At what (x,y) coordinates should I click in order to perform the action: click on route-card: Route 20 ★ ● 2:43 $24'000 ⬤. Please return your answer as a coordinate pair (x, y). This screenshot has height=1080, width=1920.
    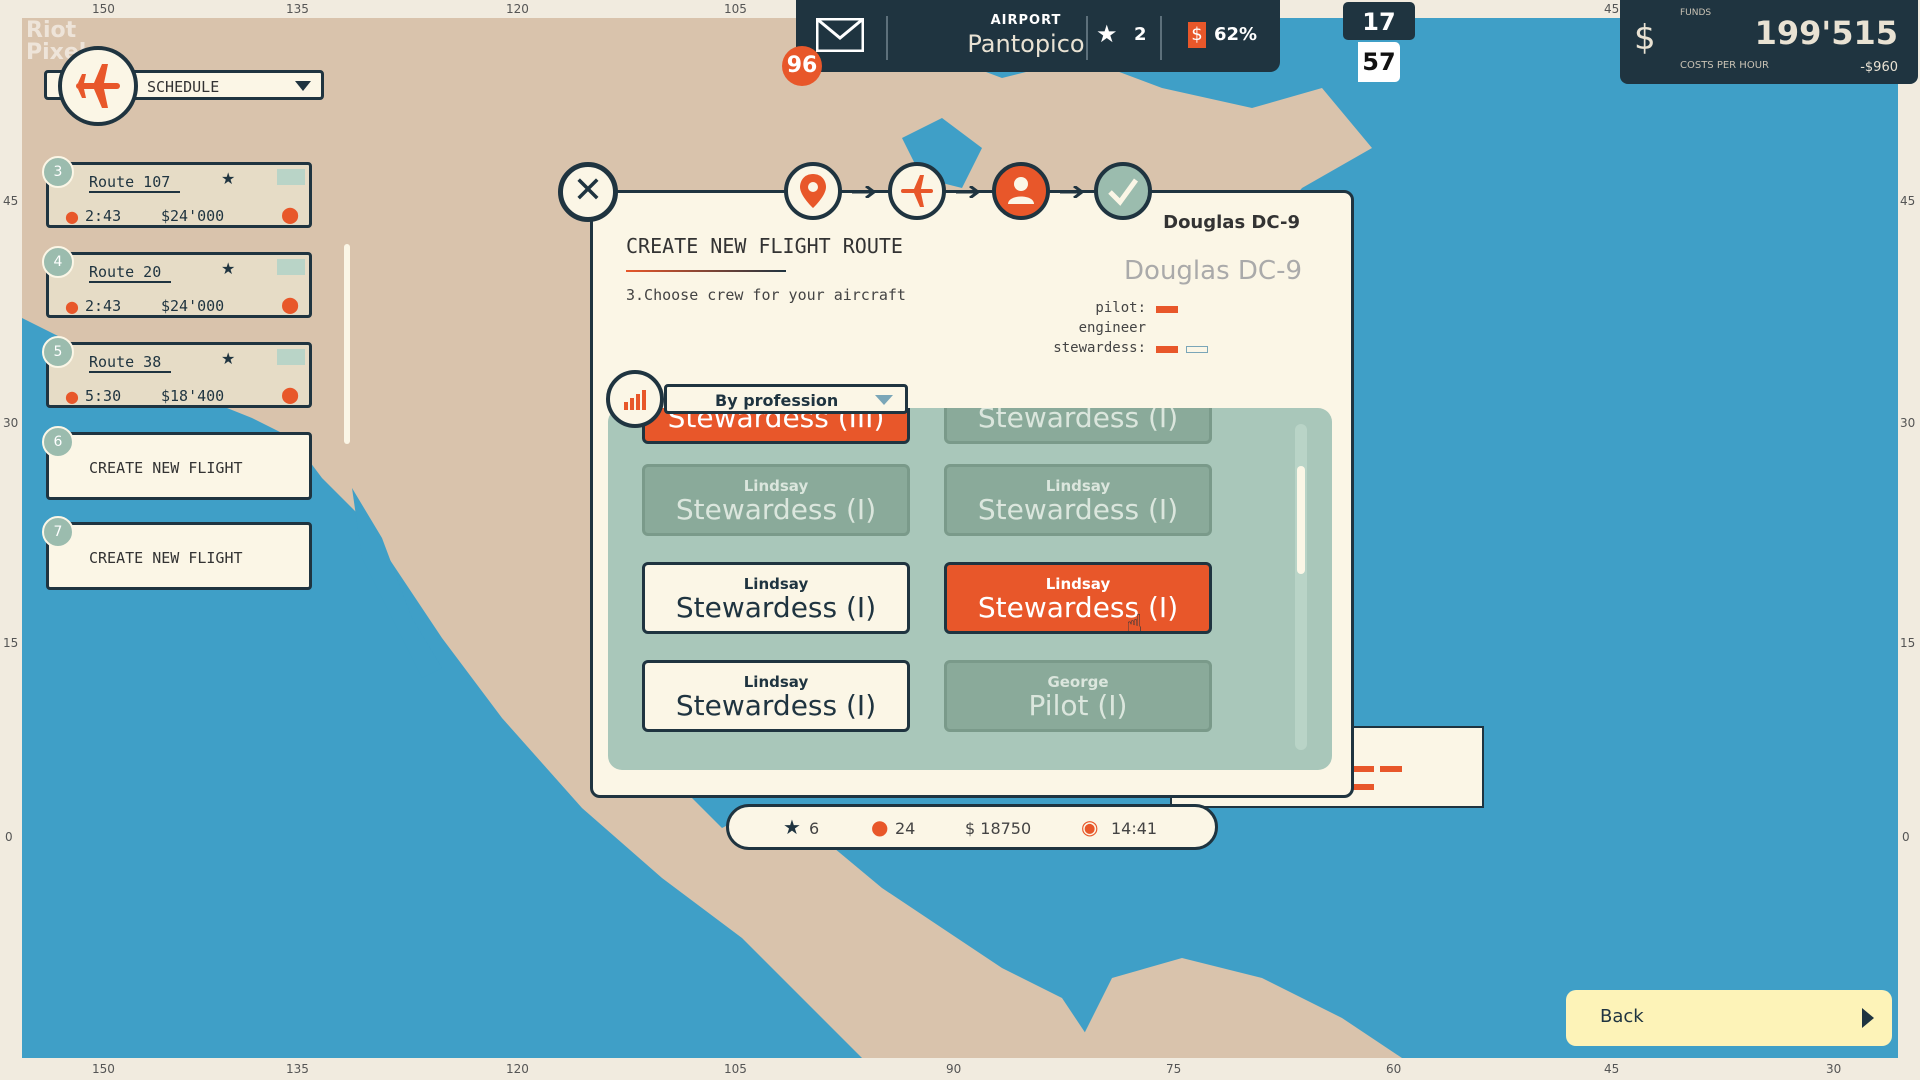
    Looking at the image, I should click on (179, 285).